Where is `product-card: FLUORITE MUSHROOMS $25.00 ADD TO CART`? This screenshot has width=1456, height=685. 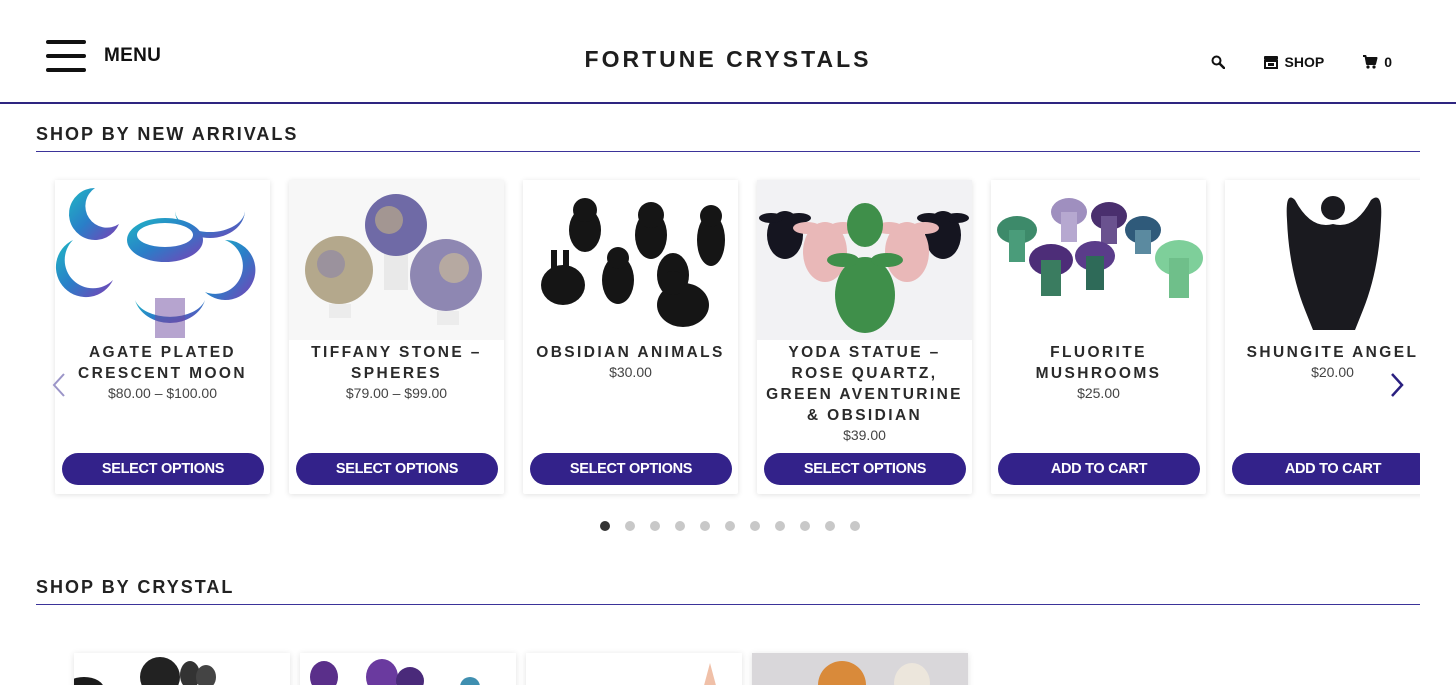
product-card: FLUORITE MUSHROOMS $25.00 ADD TO CART is located at coordinates (1098, 337).